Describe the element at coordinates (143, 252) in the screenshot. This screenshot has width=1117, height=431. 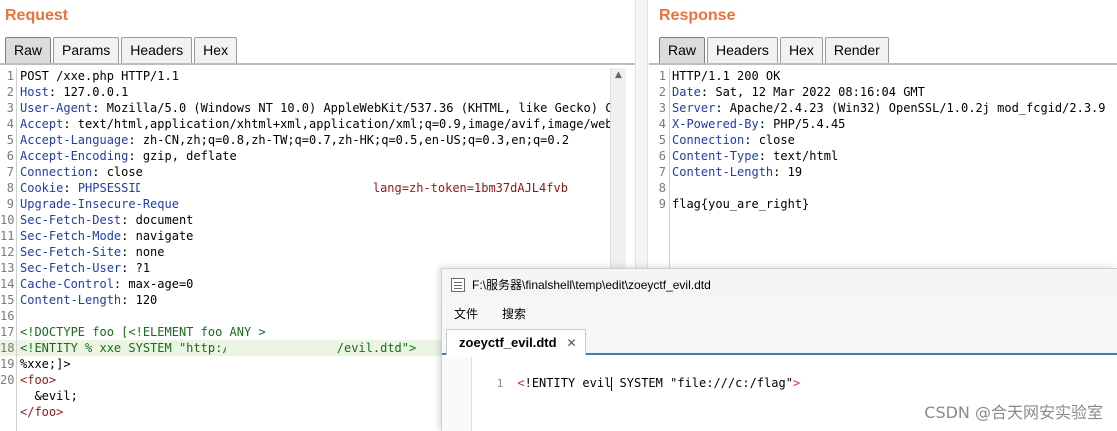
I see `header-value: : none` at that location.